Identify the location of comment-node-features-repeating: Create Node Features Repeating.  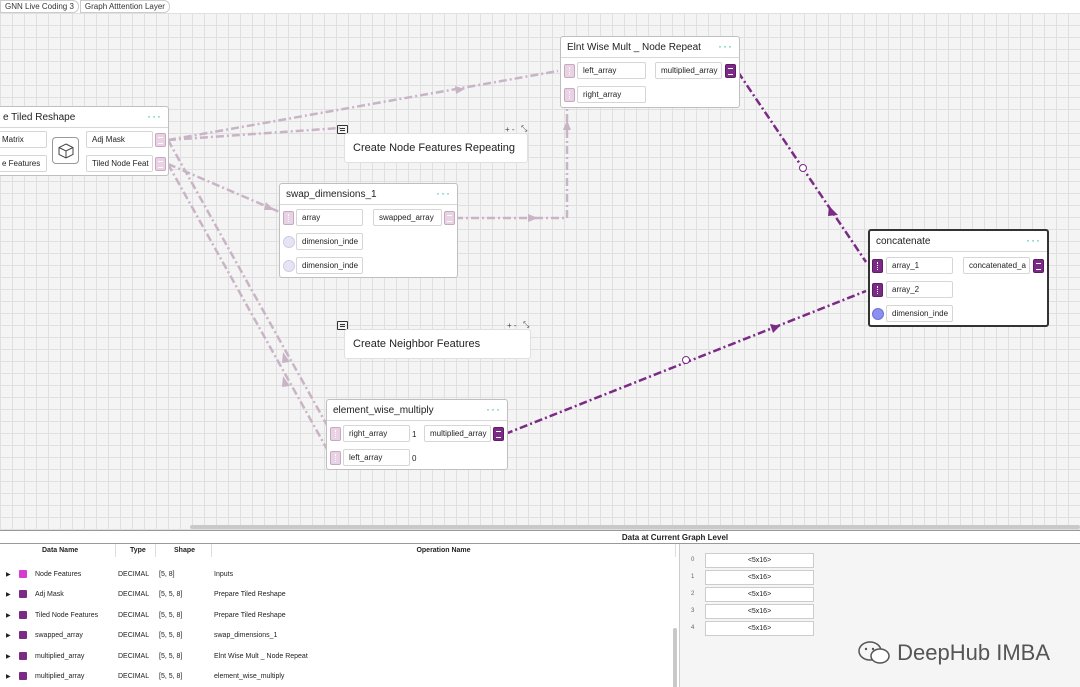
(436, 148).